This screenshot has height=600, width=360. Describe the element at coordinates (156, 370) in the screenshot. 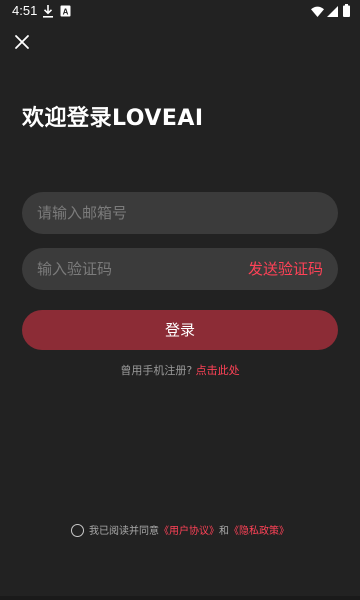

I see `phone-register-prompt: 曾用手机注册?` at that location.